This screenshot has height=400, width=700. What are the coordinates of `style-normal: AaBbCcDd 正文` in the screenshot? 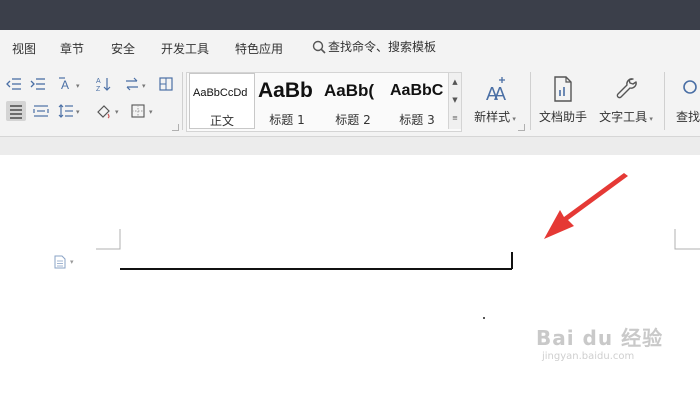 It's located at (222, 101).